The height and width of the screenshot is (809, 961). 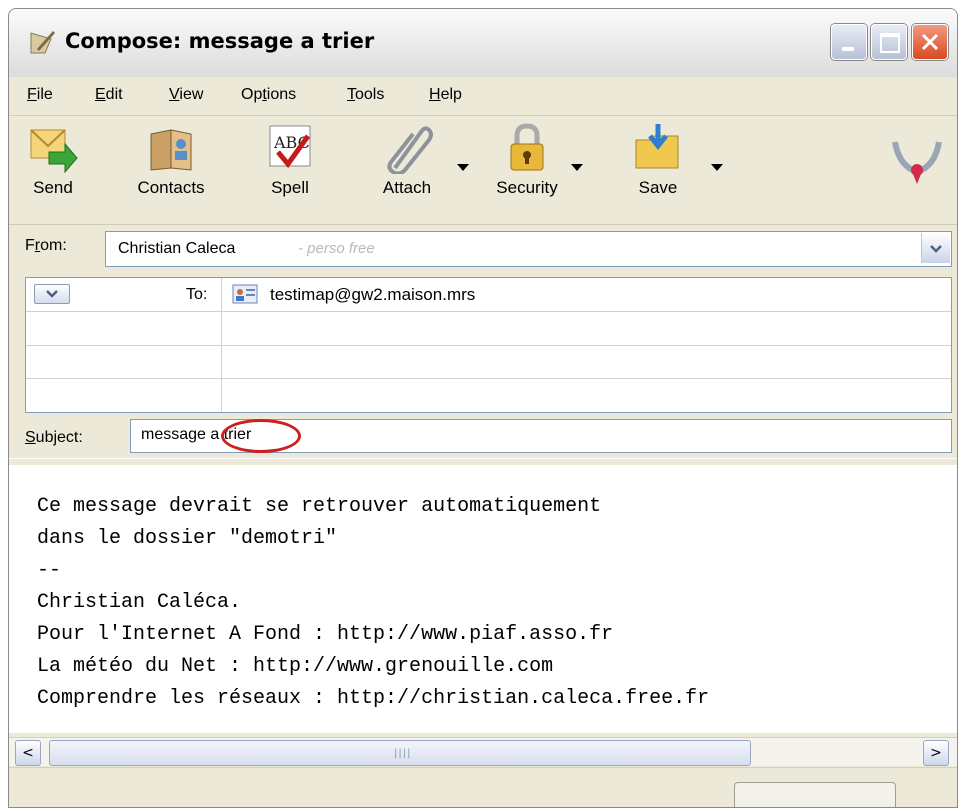 I want to click on menu-tools: Tools, so click(x=365, y=95).